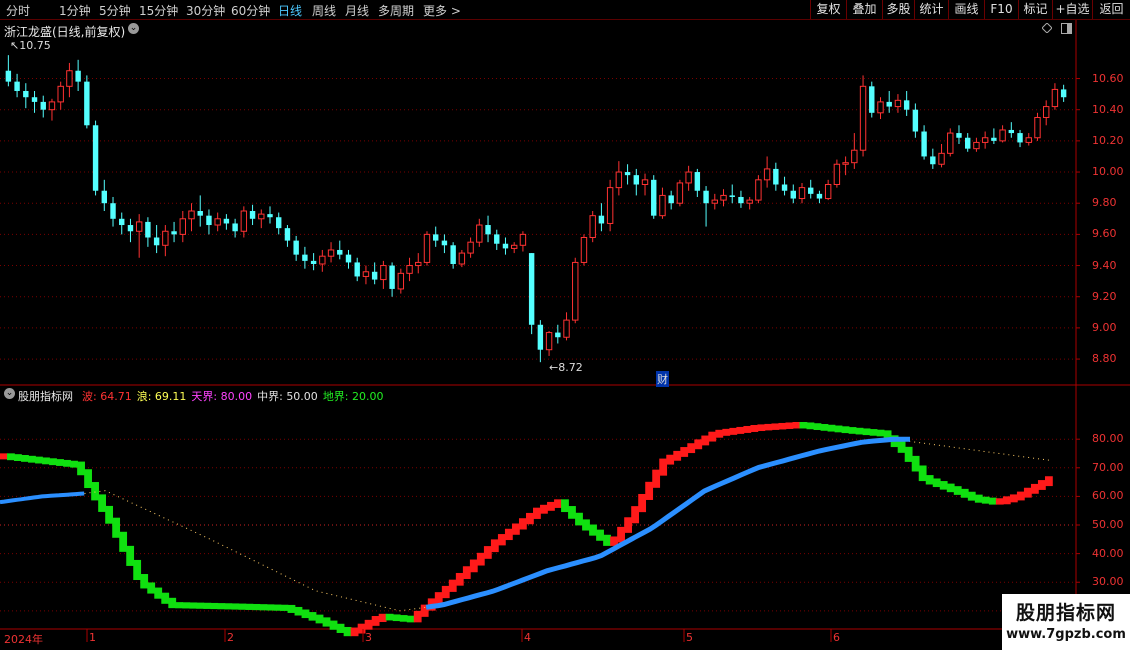  What do you see at coordinates (42, 498) in the screenshot?
I see `wave-line-start` at bounding box center [42, 498].